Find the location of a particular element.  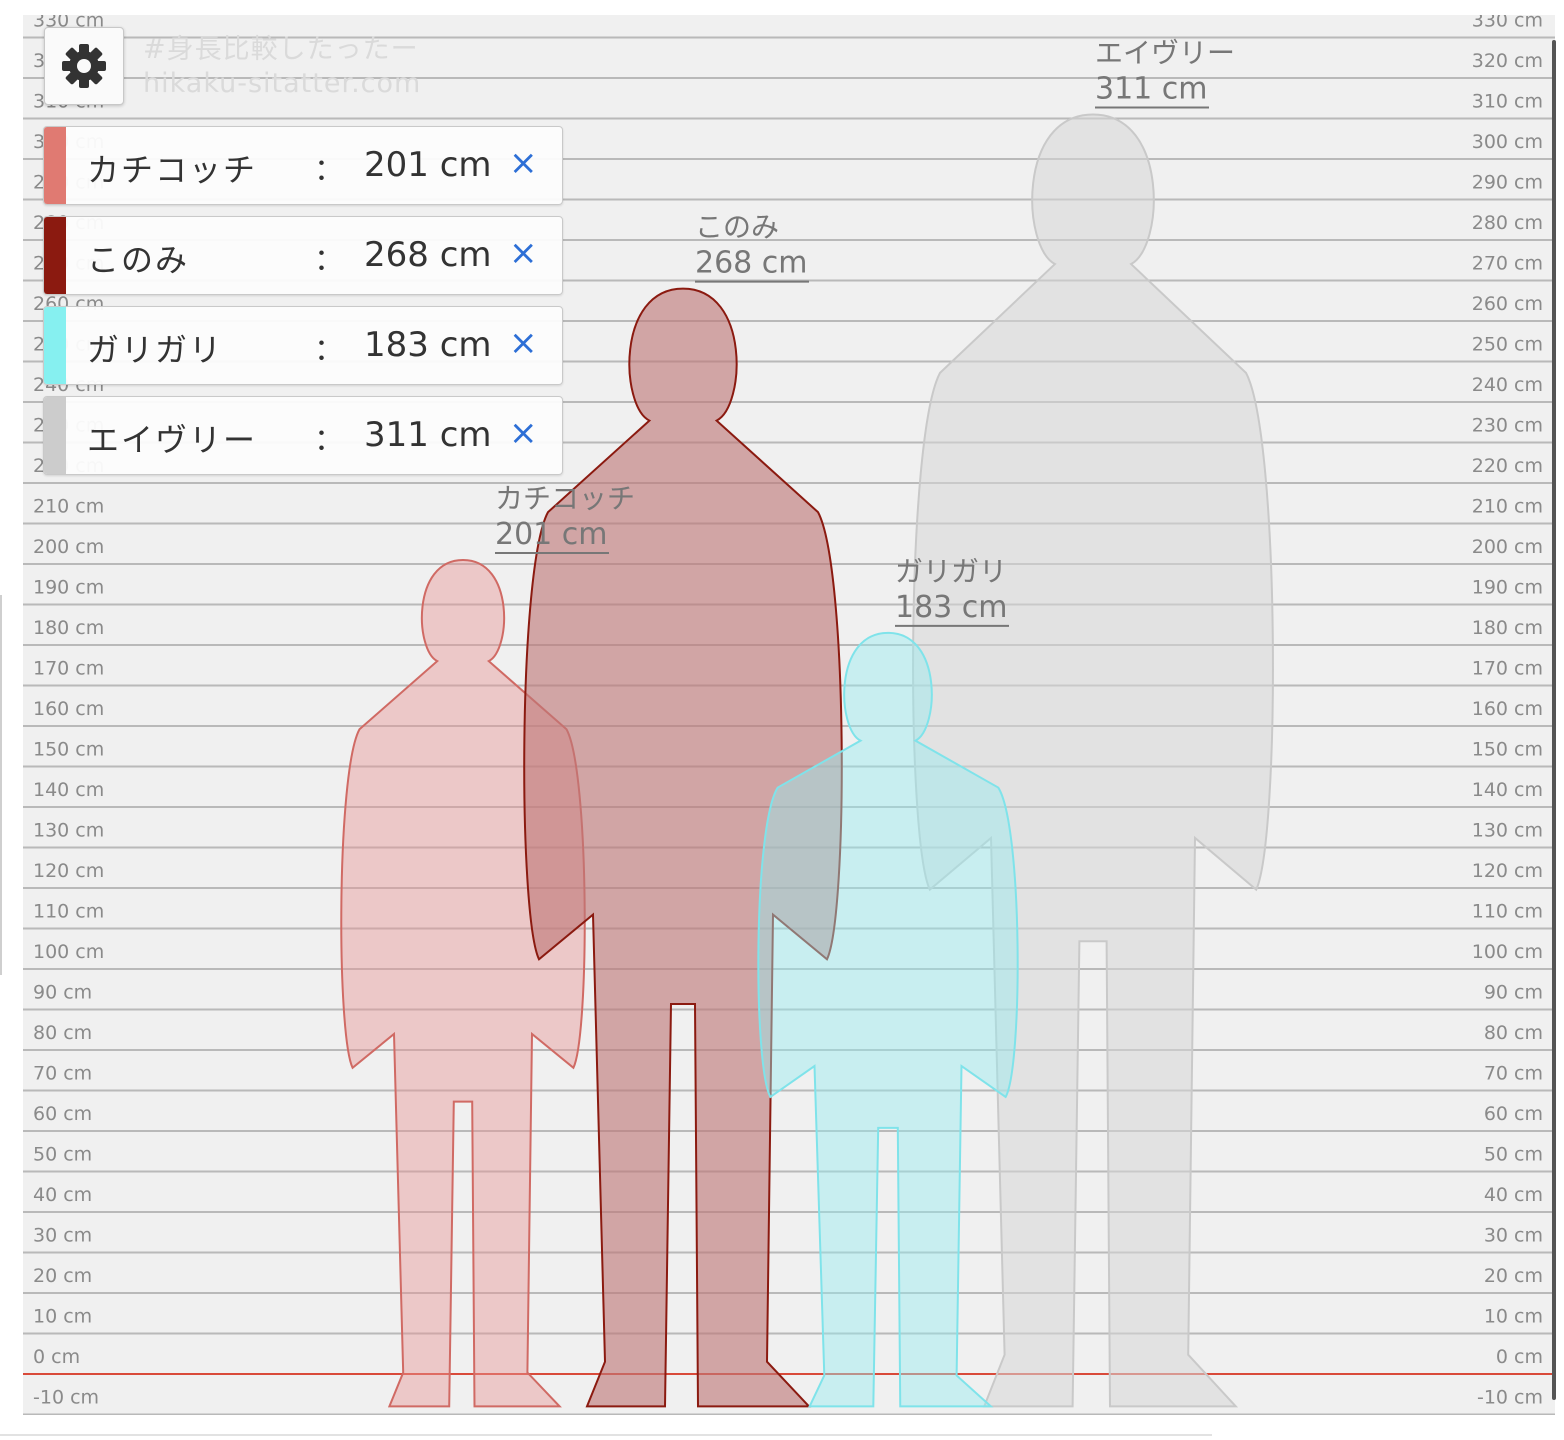

tick-label-right: 140 cm is located at coordinates (1507, 790).